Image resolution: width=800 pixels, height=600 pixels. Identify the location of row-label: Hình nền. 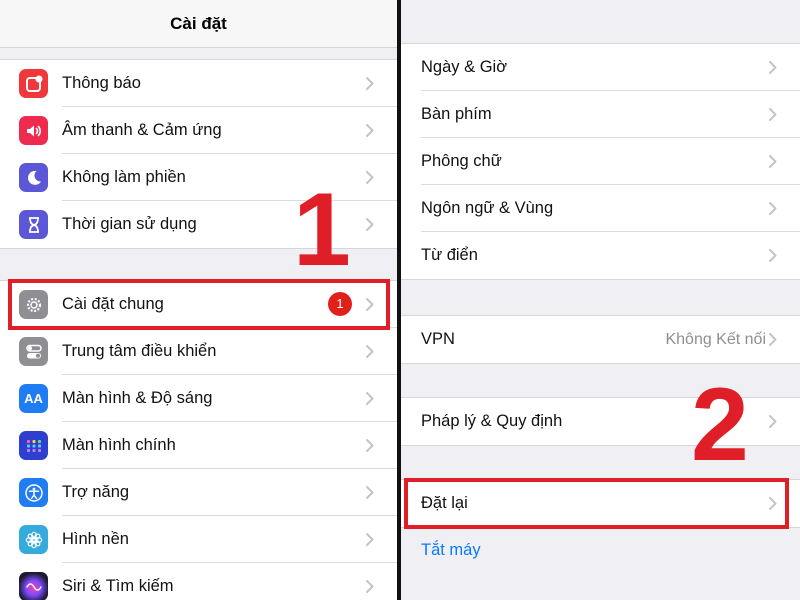
(95, 539).